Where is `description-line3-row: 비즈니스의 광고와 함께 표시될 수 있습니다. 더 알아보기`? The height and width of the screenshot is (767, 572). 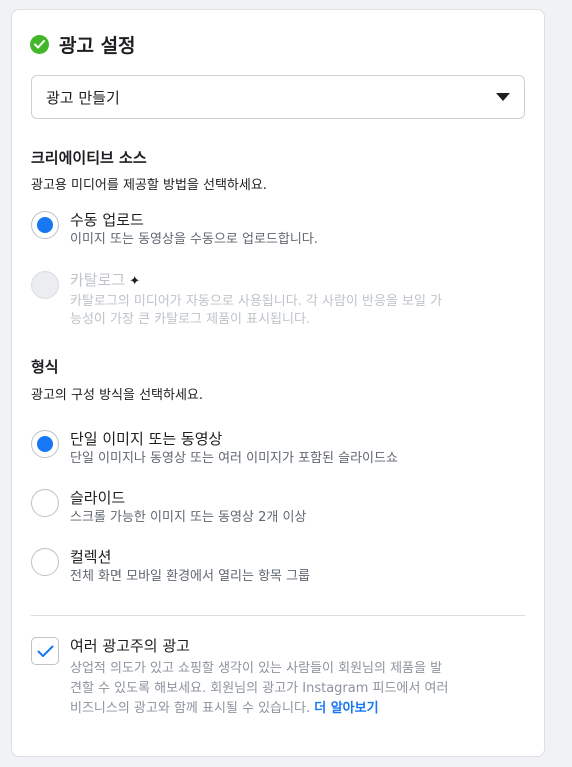 description-line3-row: 비즈니스의 광고와 함께 표시될 수 있습니다. 더 알아보기 is located at coordinates (297, 709).